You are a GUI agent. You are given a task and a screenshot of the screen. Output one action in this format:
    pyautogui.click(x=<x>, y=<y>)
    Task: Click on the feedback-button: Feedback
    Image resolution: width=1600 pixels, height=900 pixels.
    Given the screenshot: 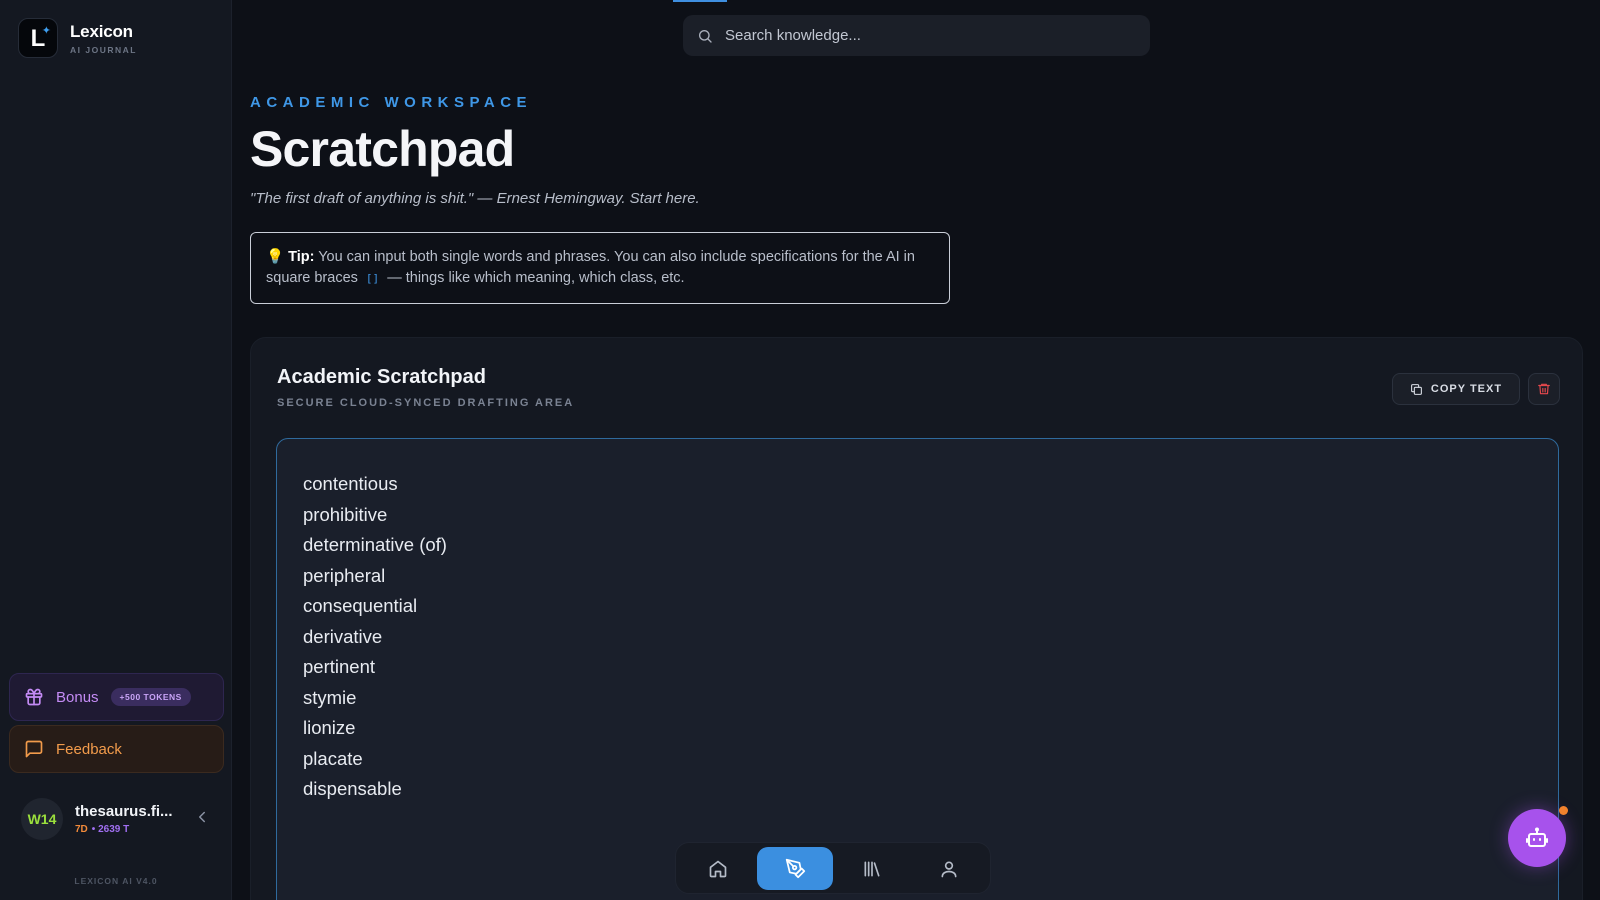 What is the action you would take?
    pyautogui.click(x=116, y=749)
    